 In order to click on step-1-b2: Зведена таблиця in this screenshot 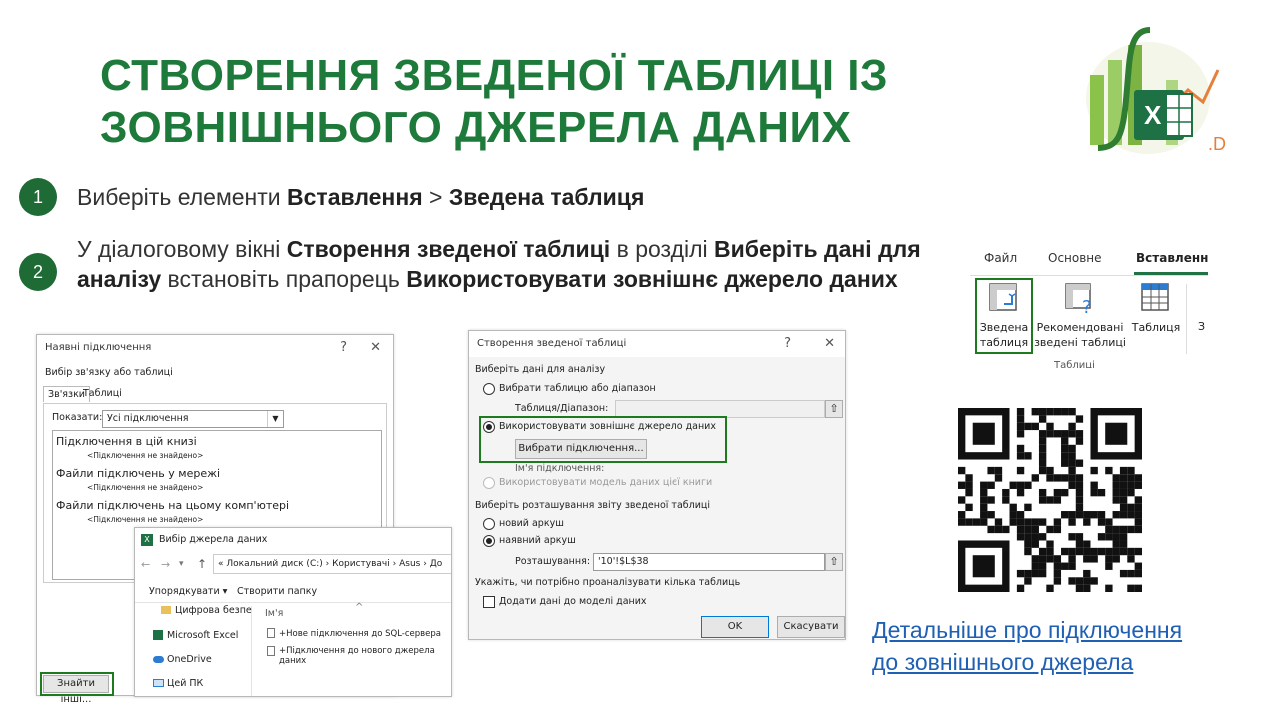, I will do `click(546, 197)`.